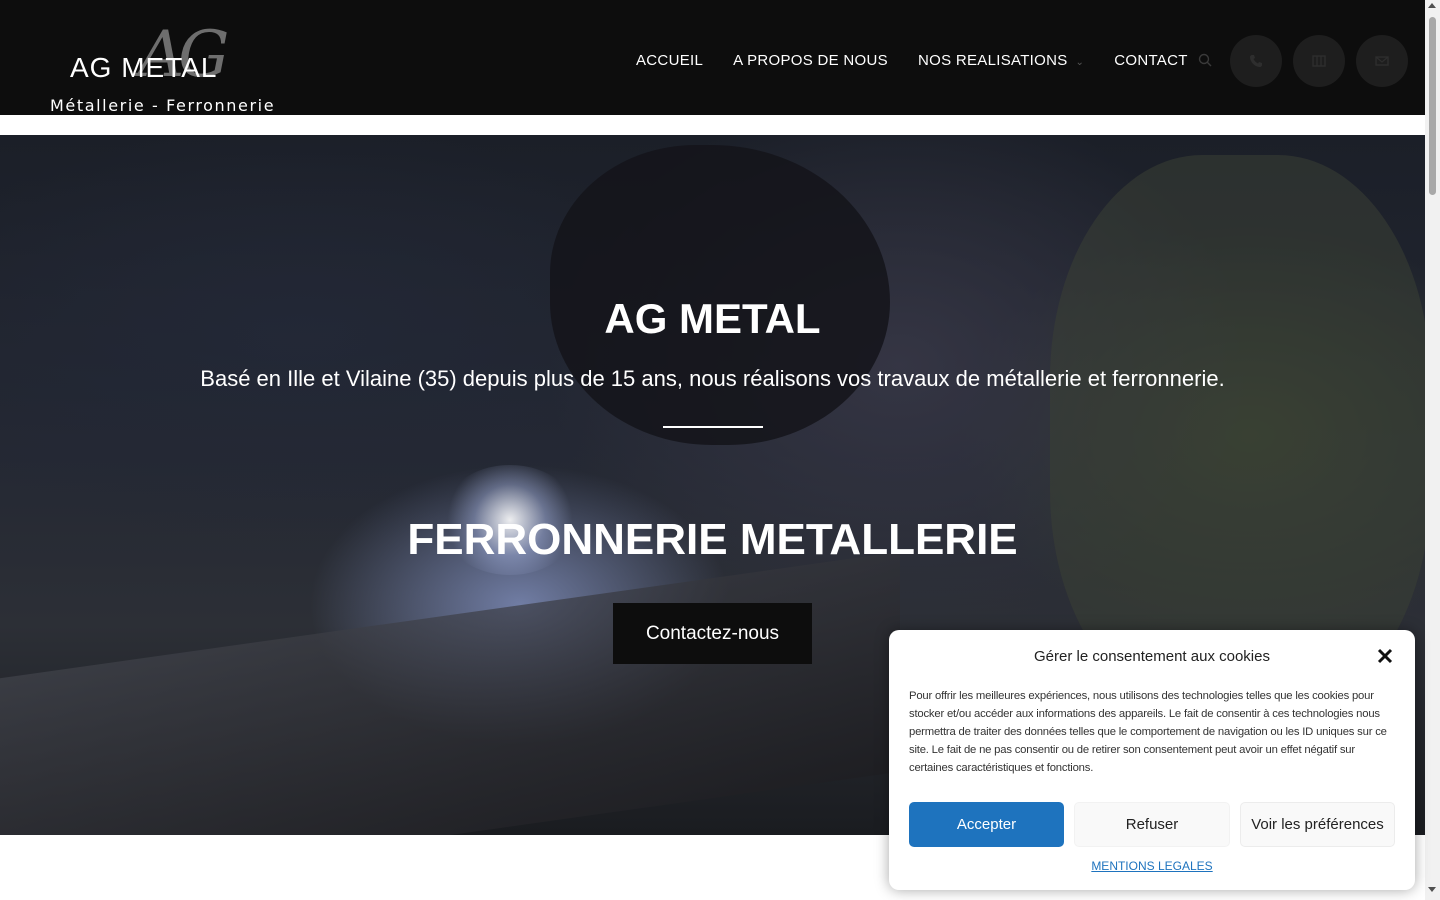 The image size is (1440, 900). I want to click on nav-item-realisations-label: NOS REALISATIONS, so click(992, 60).